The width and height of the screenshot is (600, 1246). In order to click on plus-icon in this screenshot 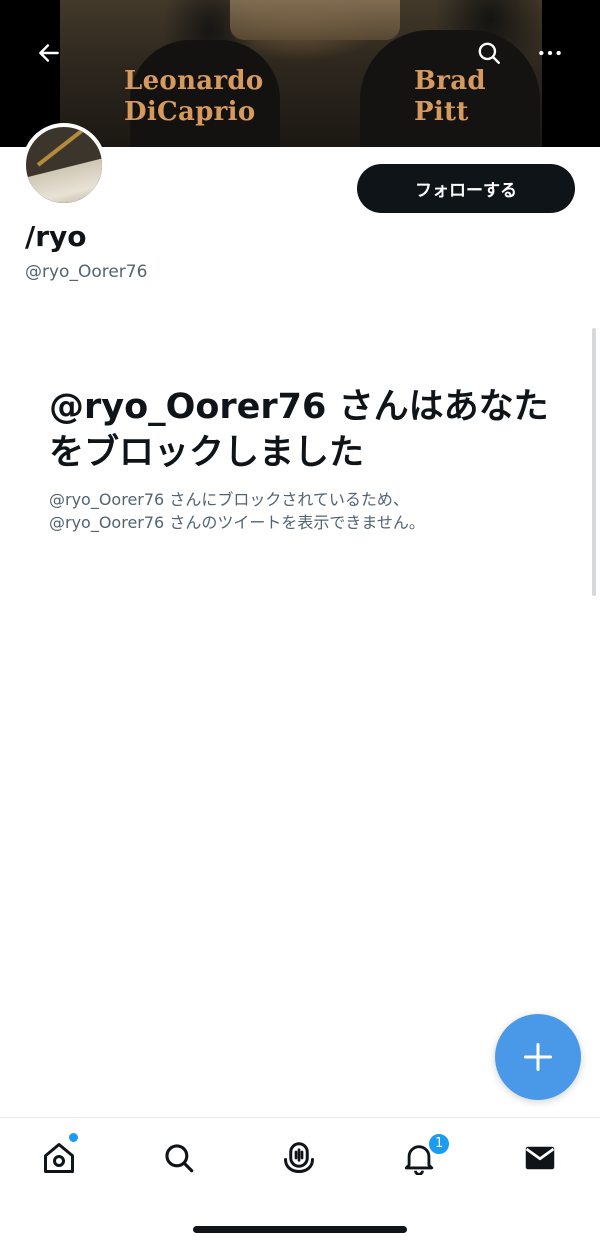, I will do `click(538, 1057)`.